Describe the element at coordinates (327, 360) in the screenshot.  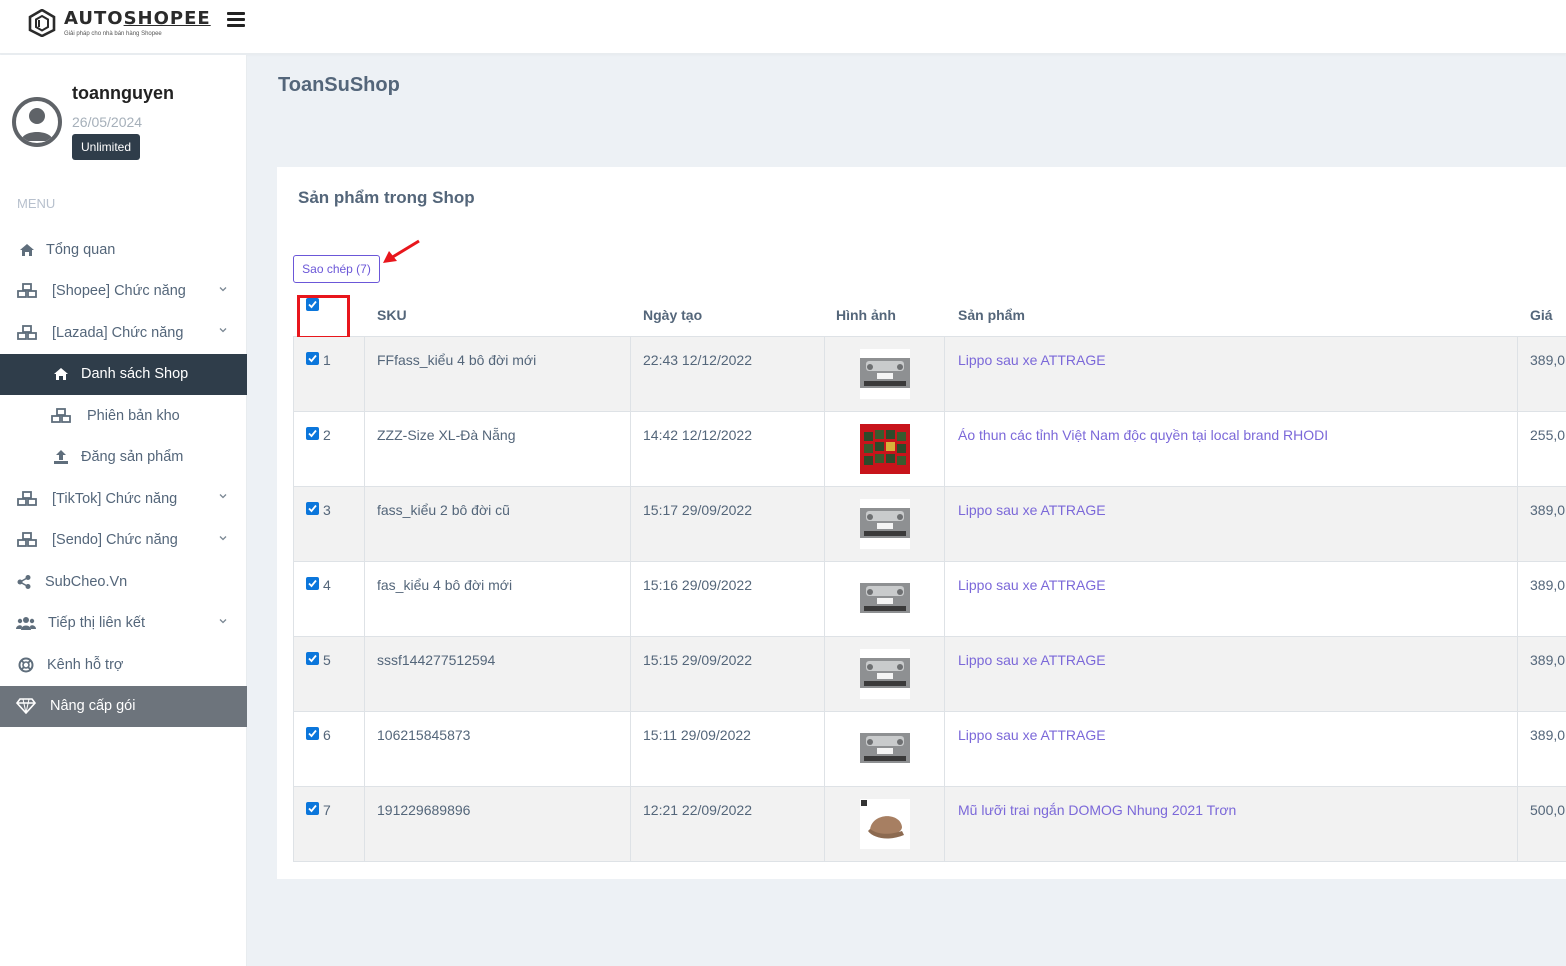
I see `row-number: 1` at that location.